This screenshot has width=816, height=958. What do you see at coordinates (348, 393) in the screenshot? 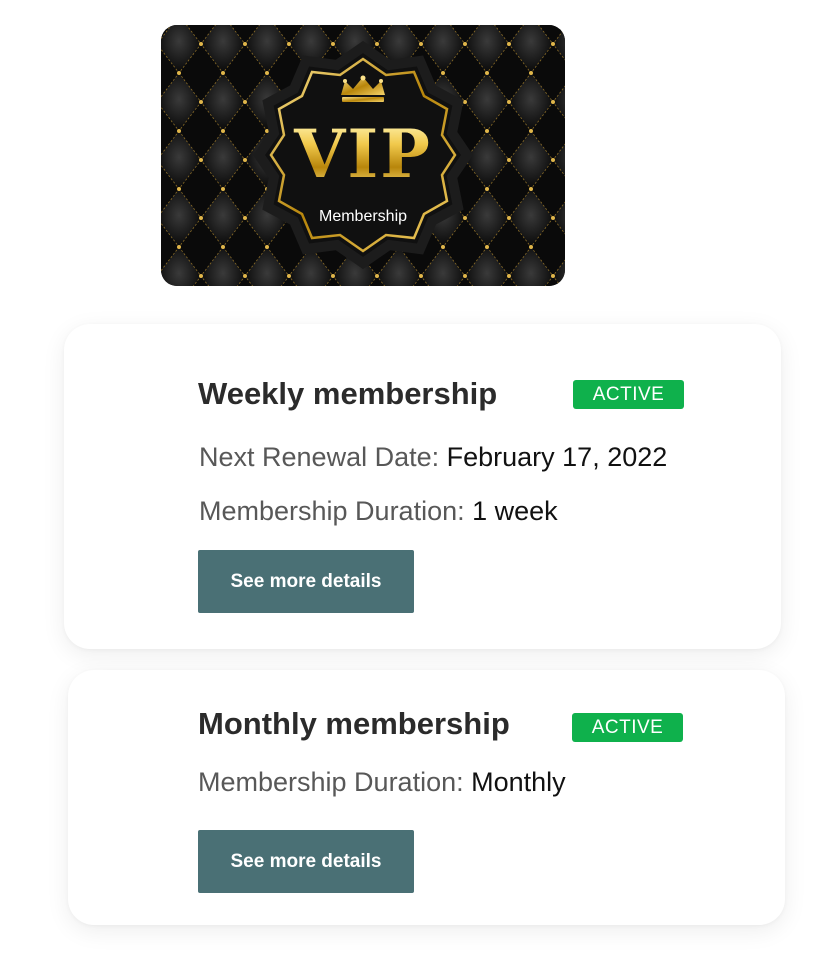
I see `membership-title: Weekly membership` at bounding box center [348, 393].